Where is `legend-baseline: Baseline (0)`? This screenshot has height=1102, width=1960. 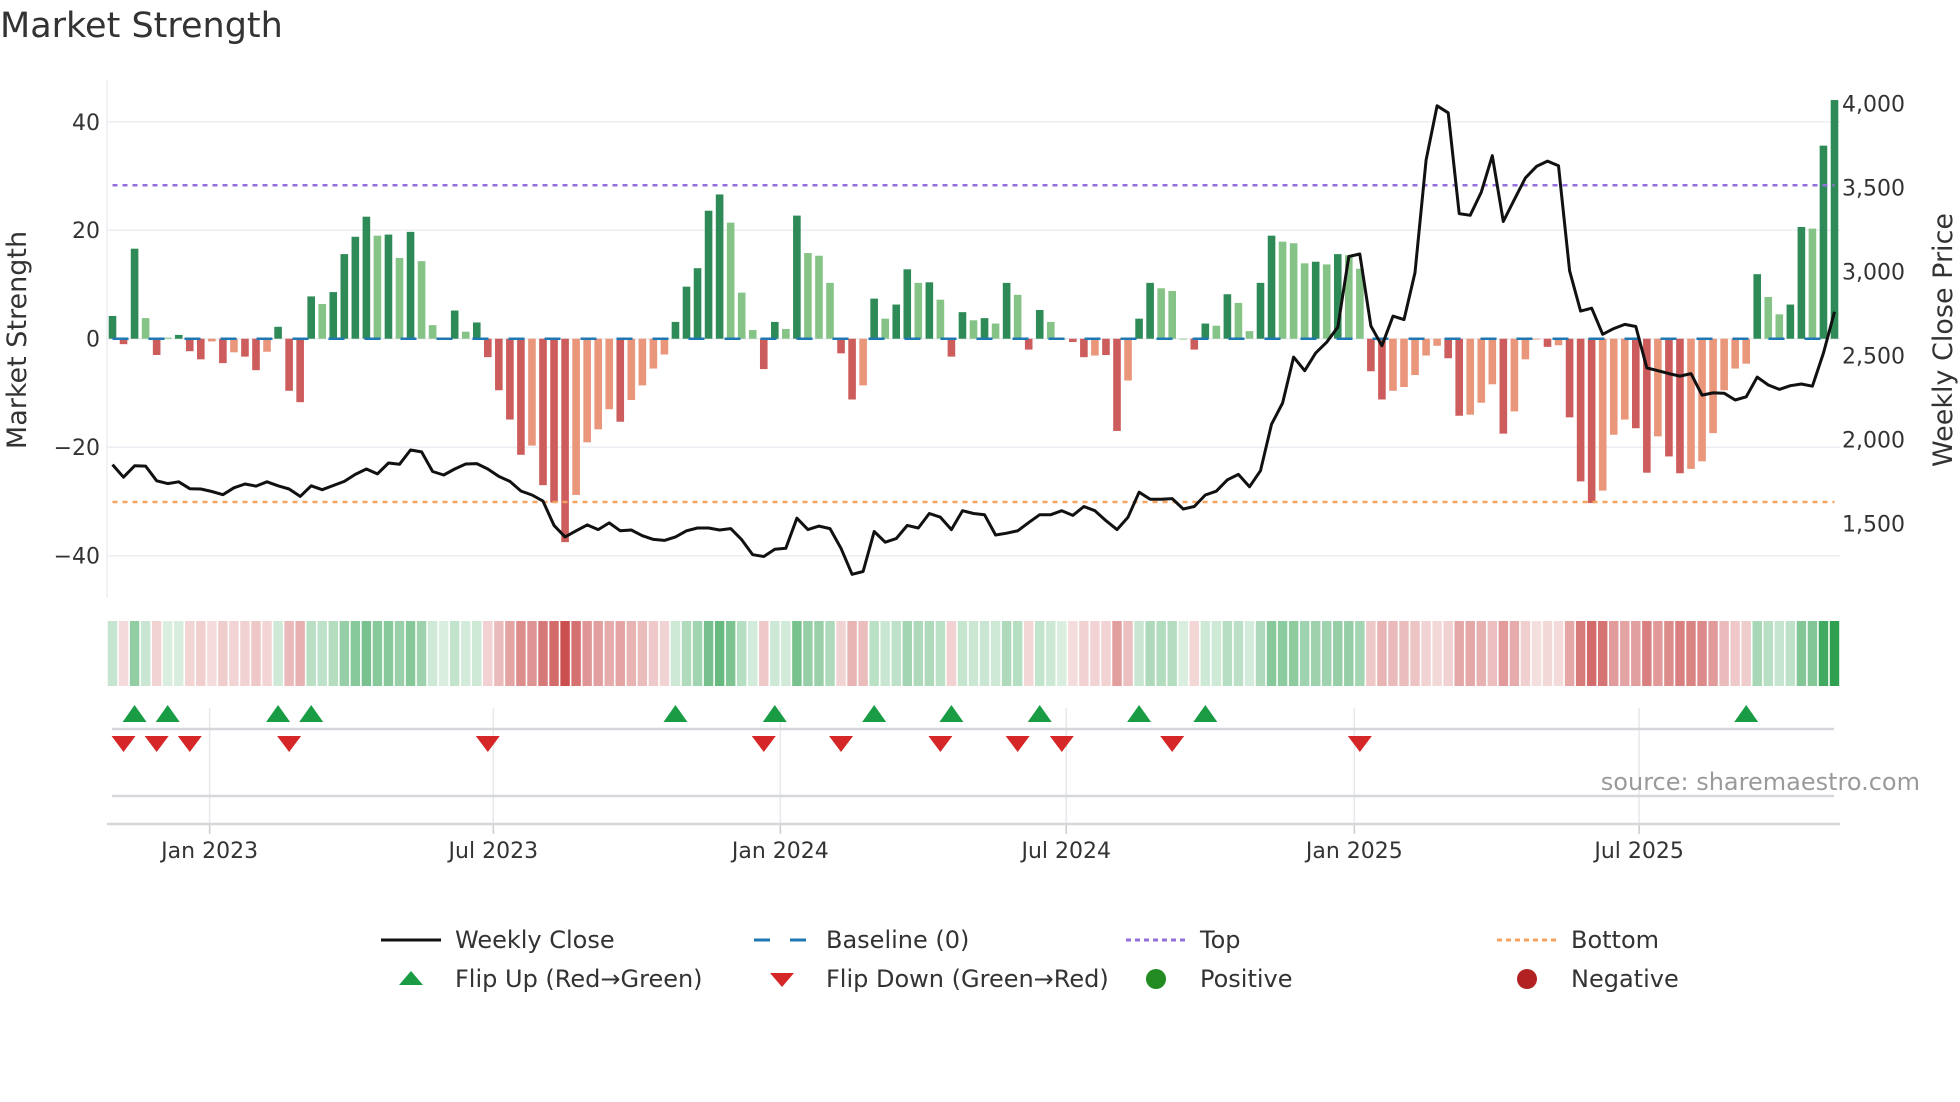
legend-baseline: Baseline (0) is located at coordinates (860, 940).